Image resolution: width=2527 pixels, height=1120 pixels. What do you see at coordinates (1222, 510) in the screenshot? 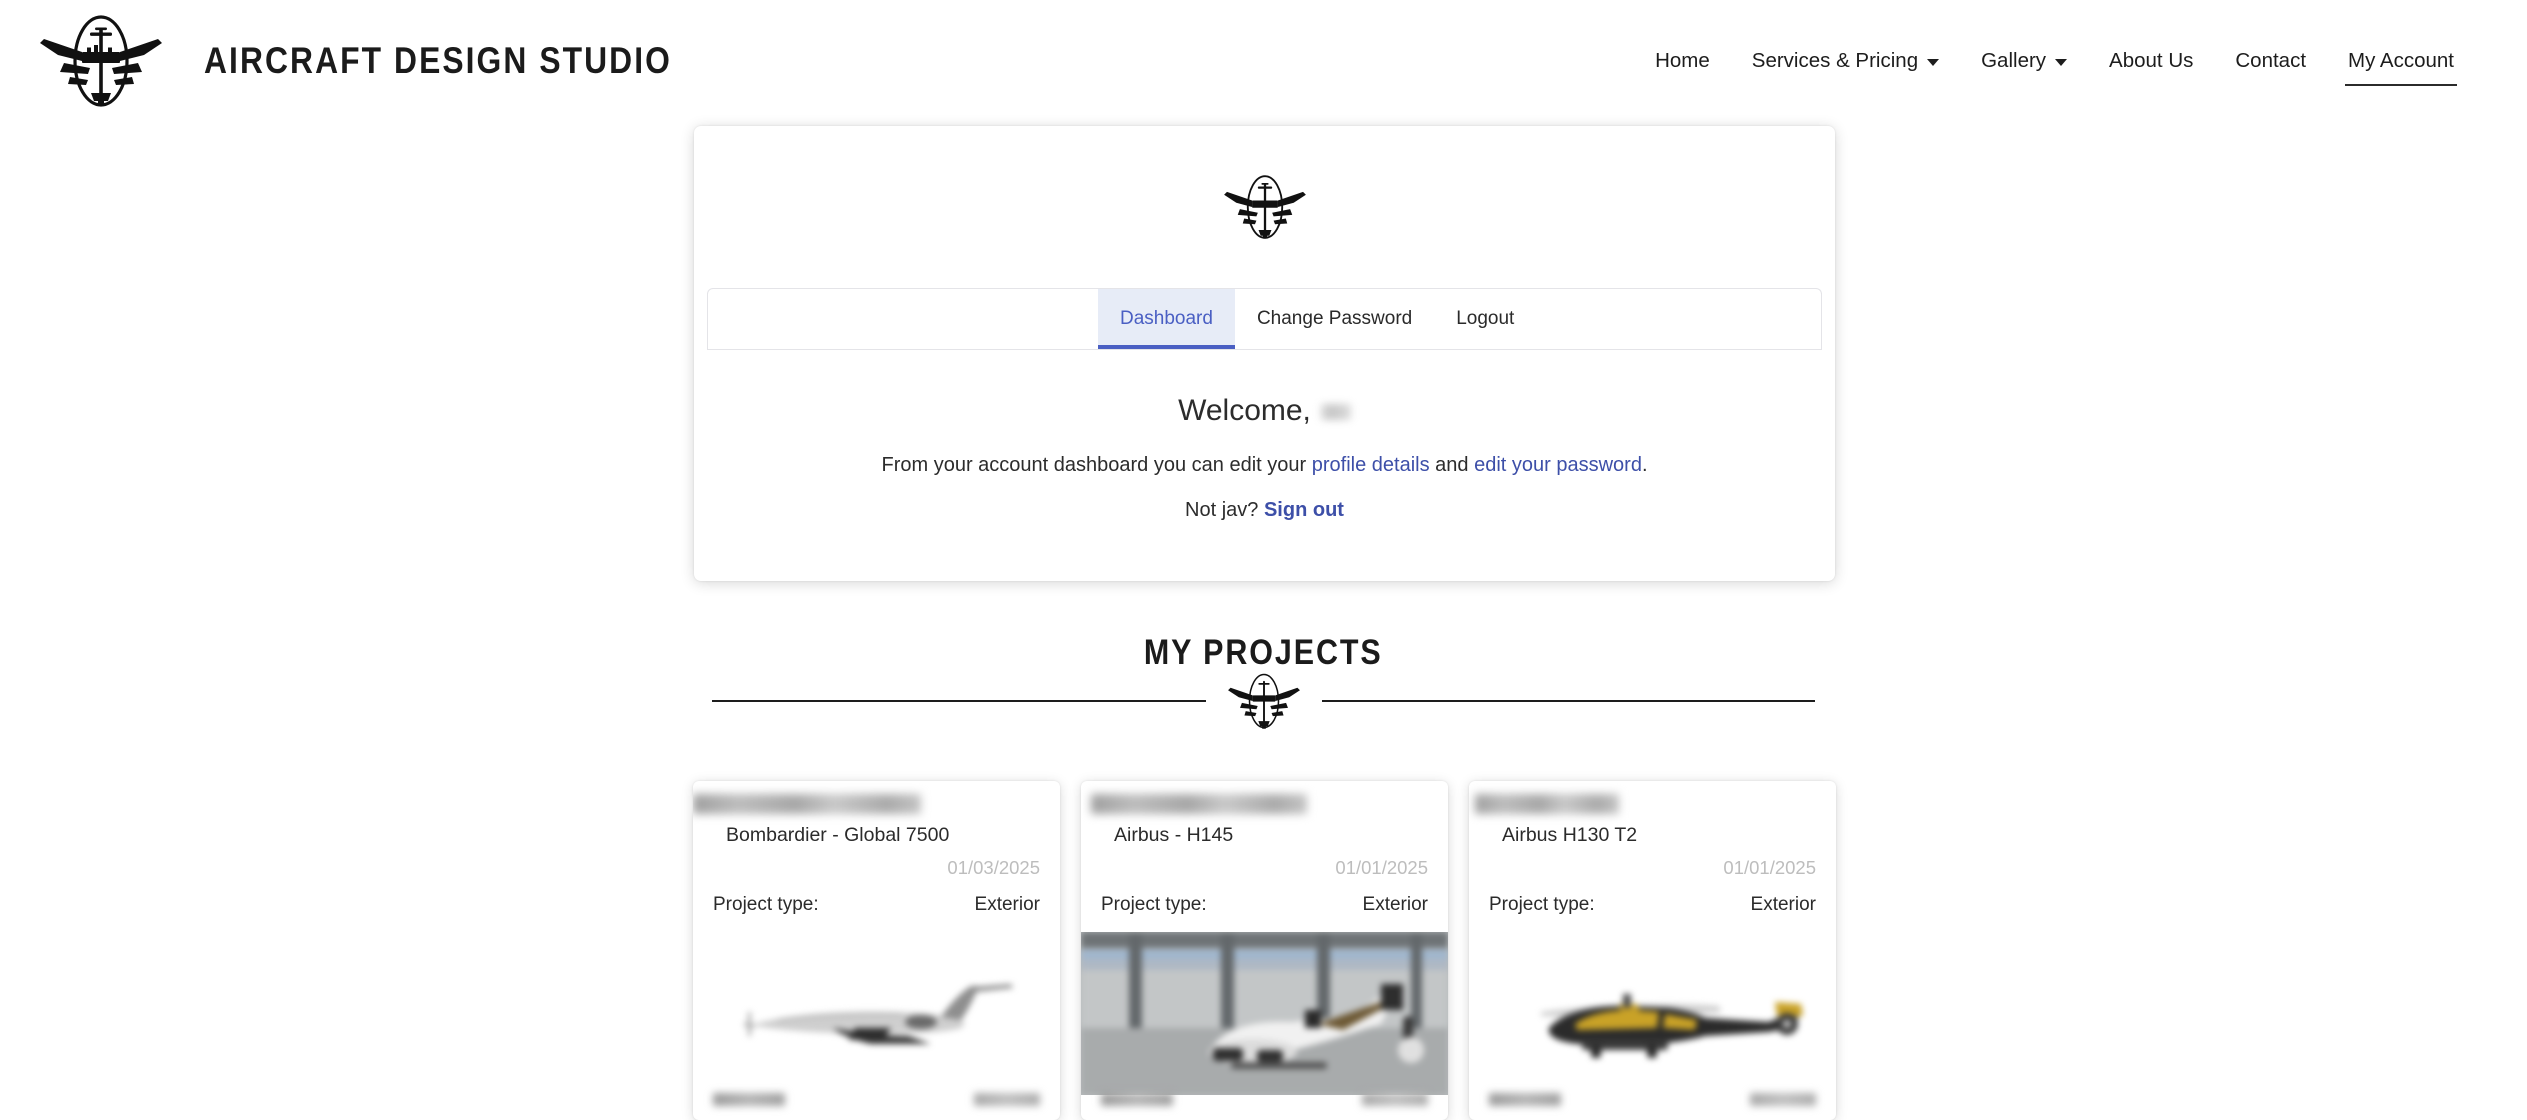
I see `signout-prefix: Not jav?` at bounding box center [1222, 510].